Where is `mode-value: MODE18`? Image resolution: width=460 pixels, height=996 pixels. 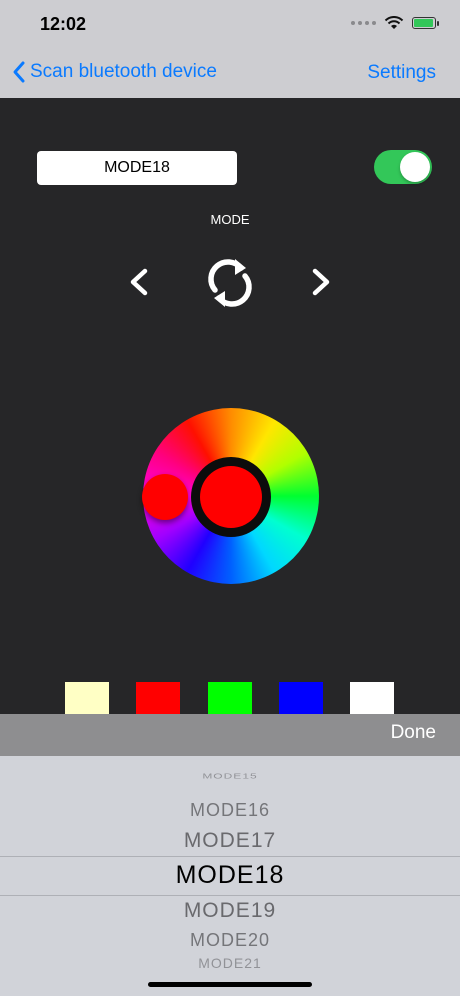
mode-value: MODE18 is located at coordinates (137, 167).